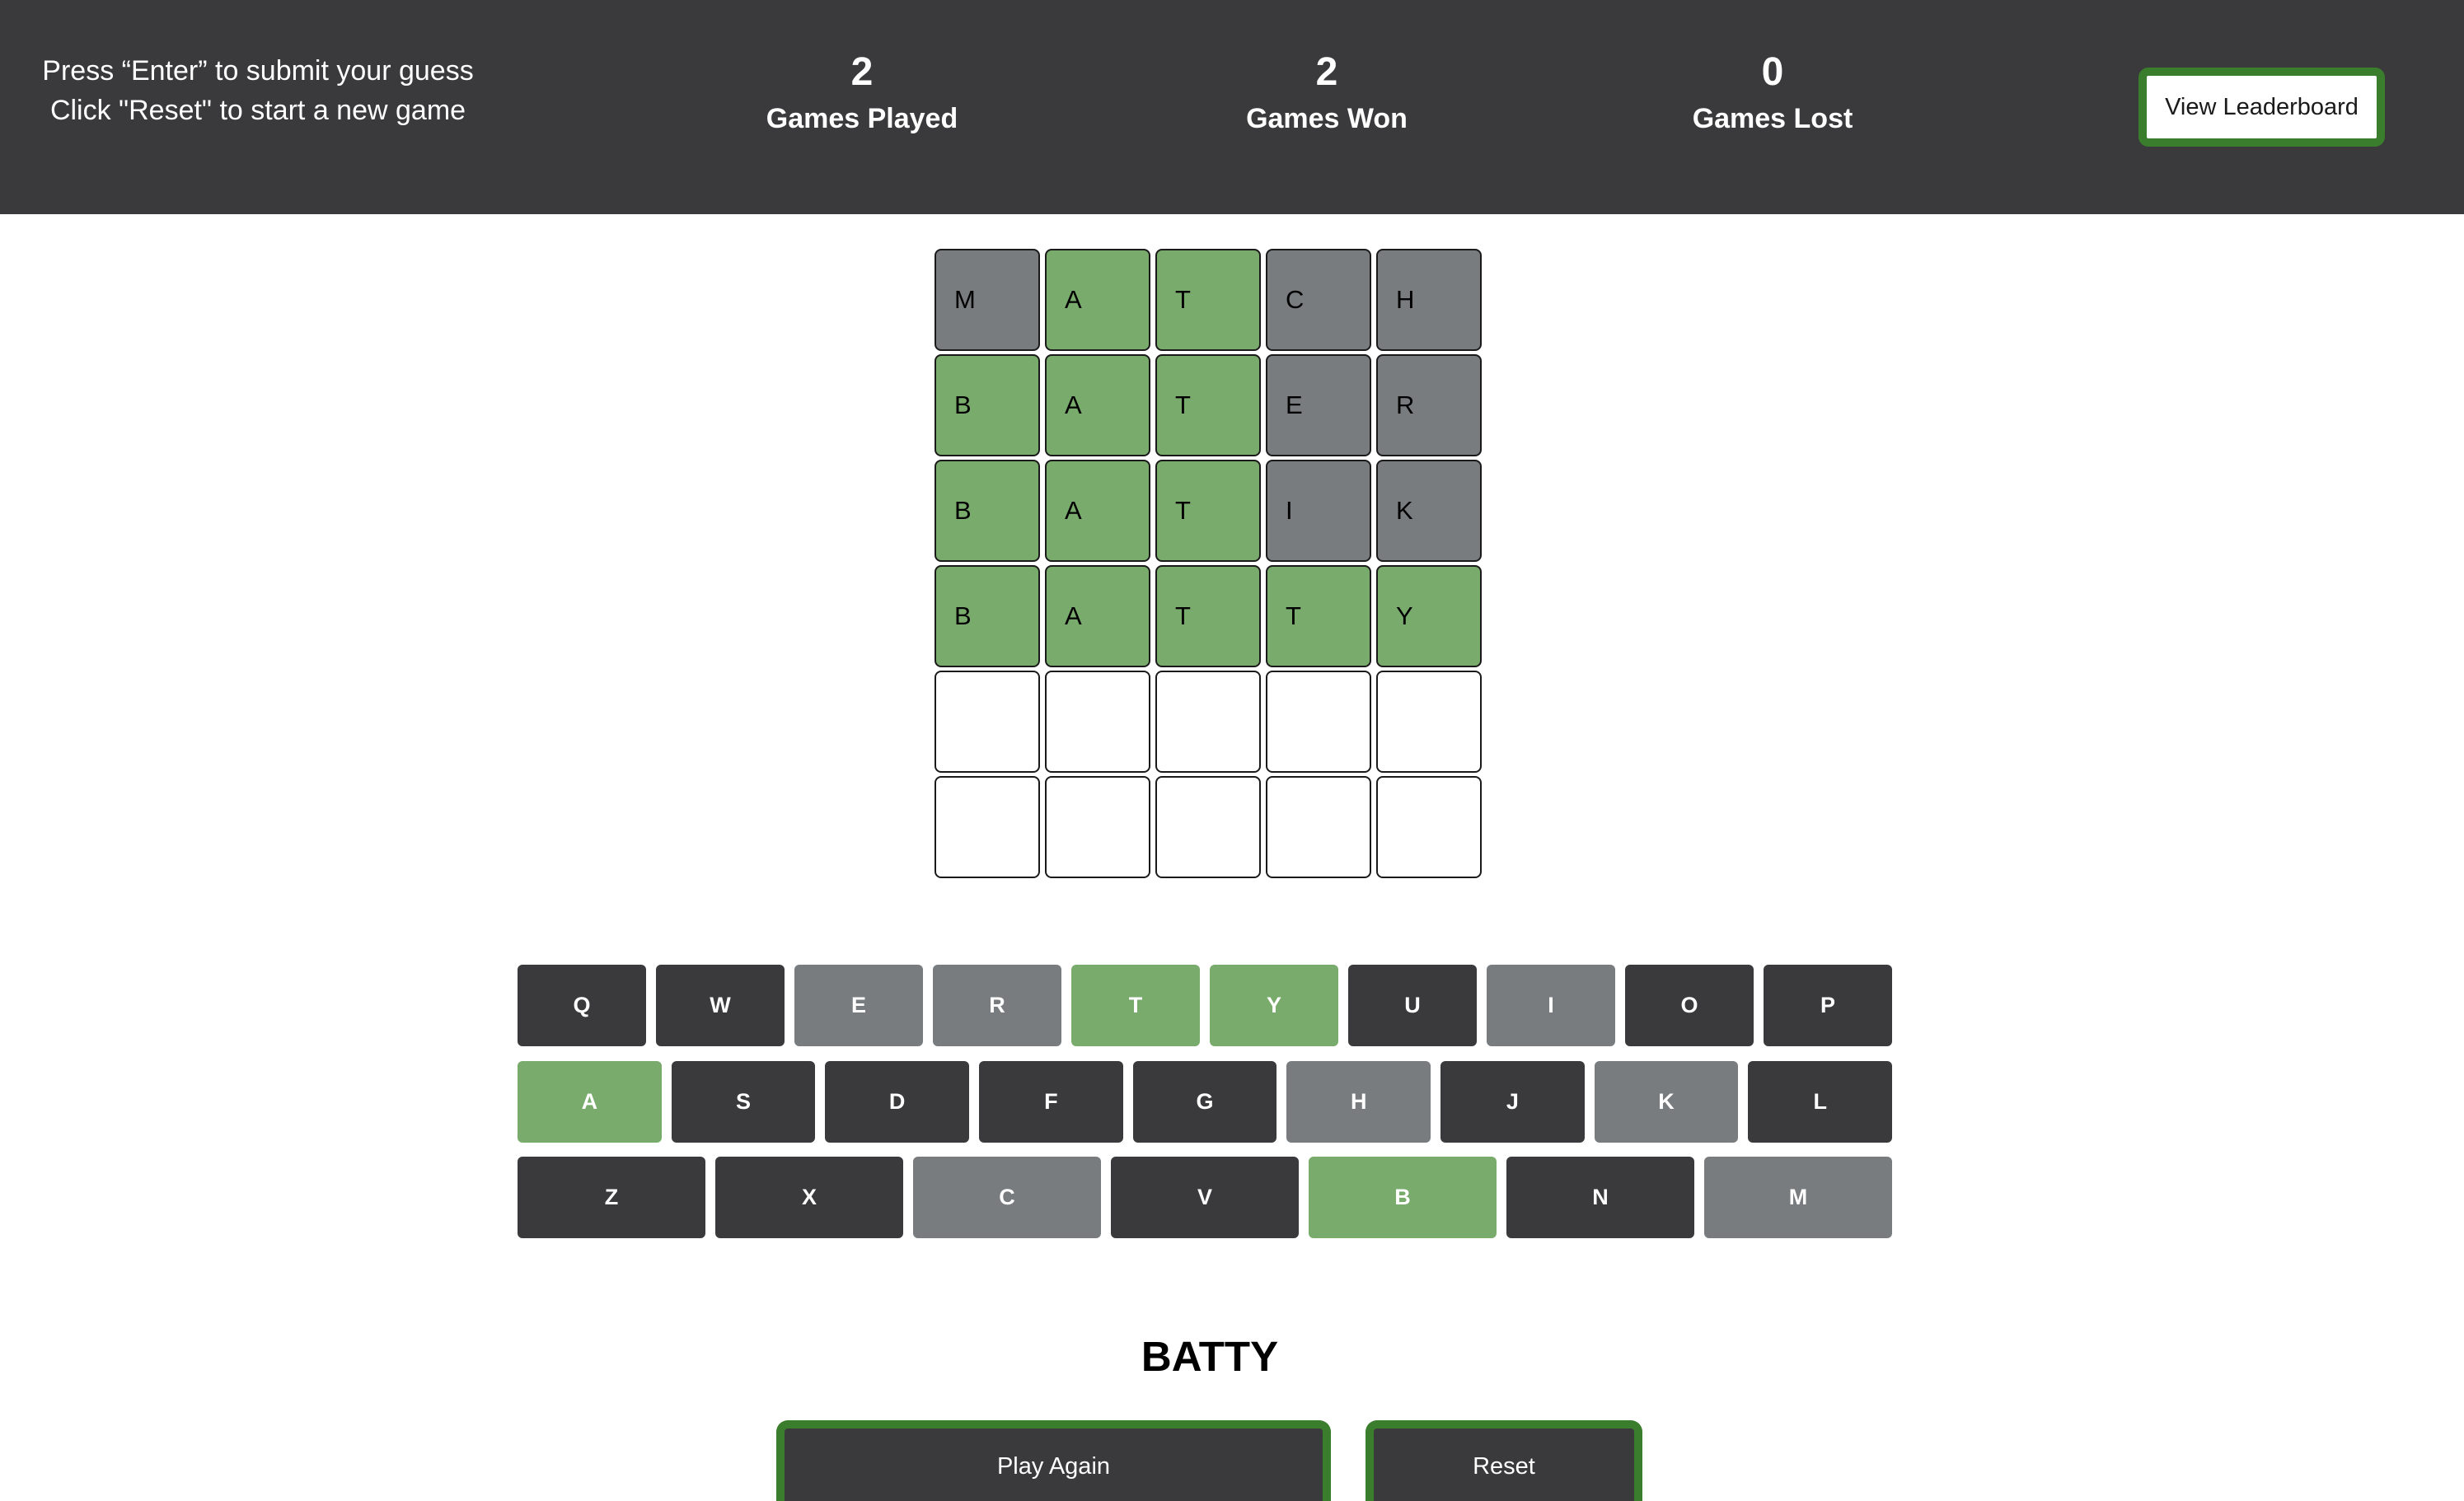 This screenshot has width=2464, height=1501. Describe the element at coordinates (582, 1005) in the screenshot. I see `key-q: Q` at that location.